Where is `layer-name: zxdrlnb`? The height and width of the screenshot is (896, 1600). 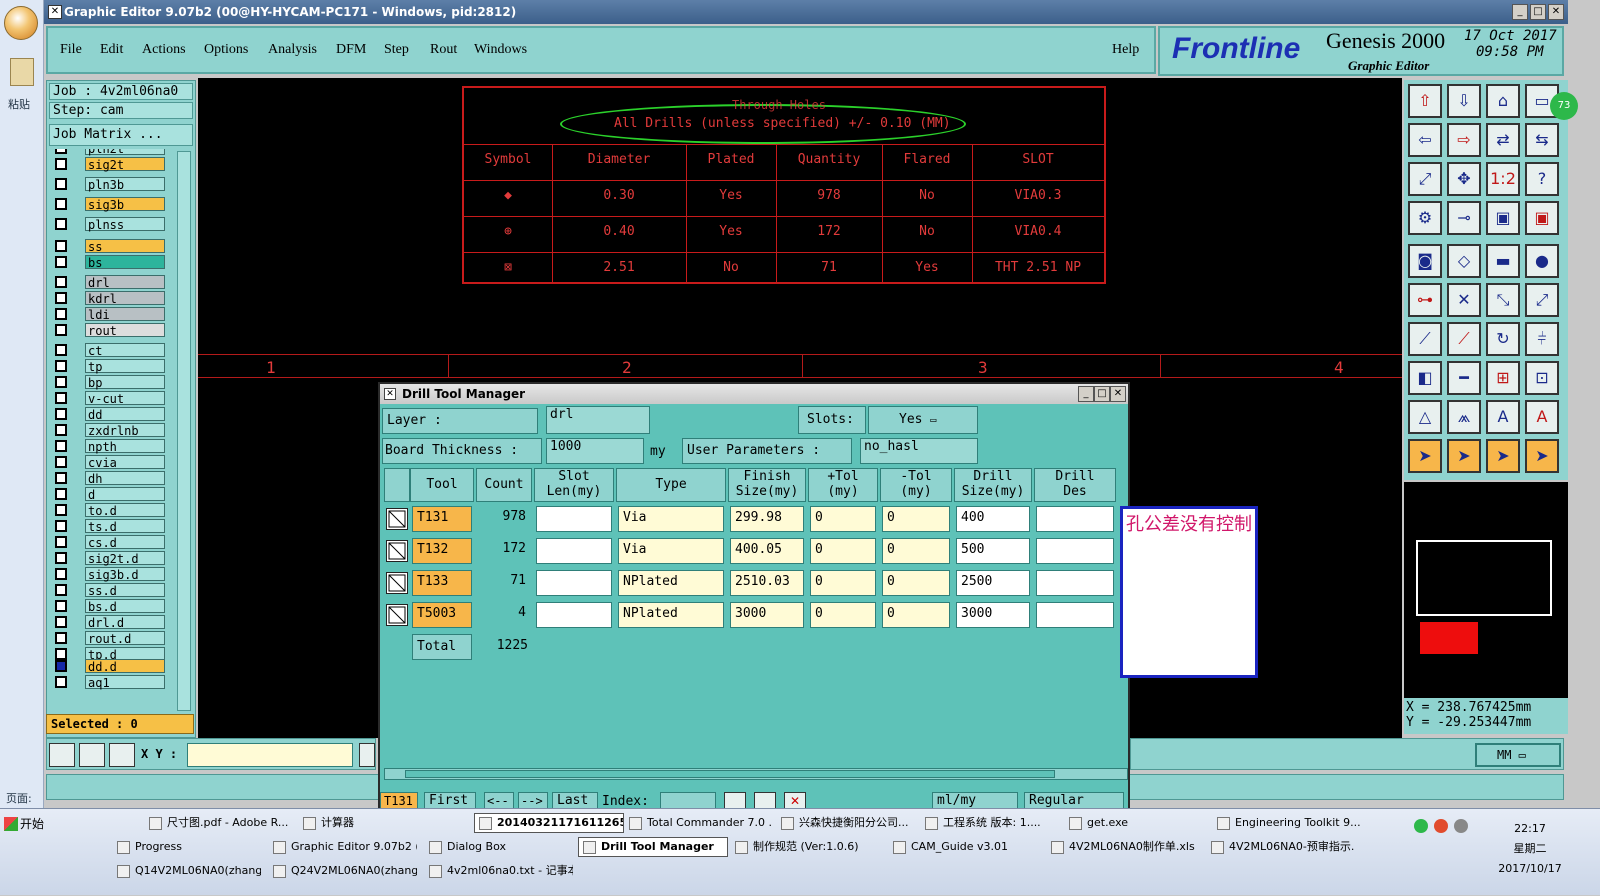 layer-name: zxdrlnb is located at coordinates (125, 430).